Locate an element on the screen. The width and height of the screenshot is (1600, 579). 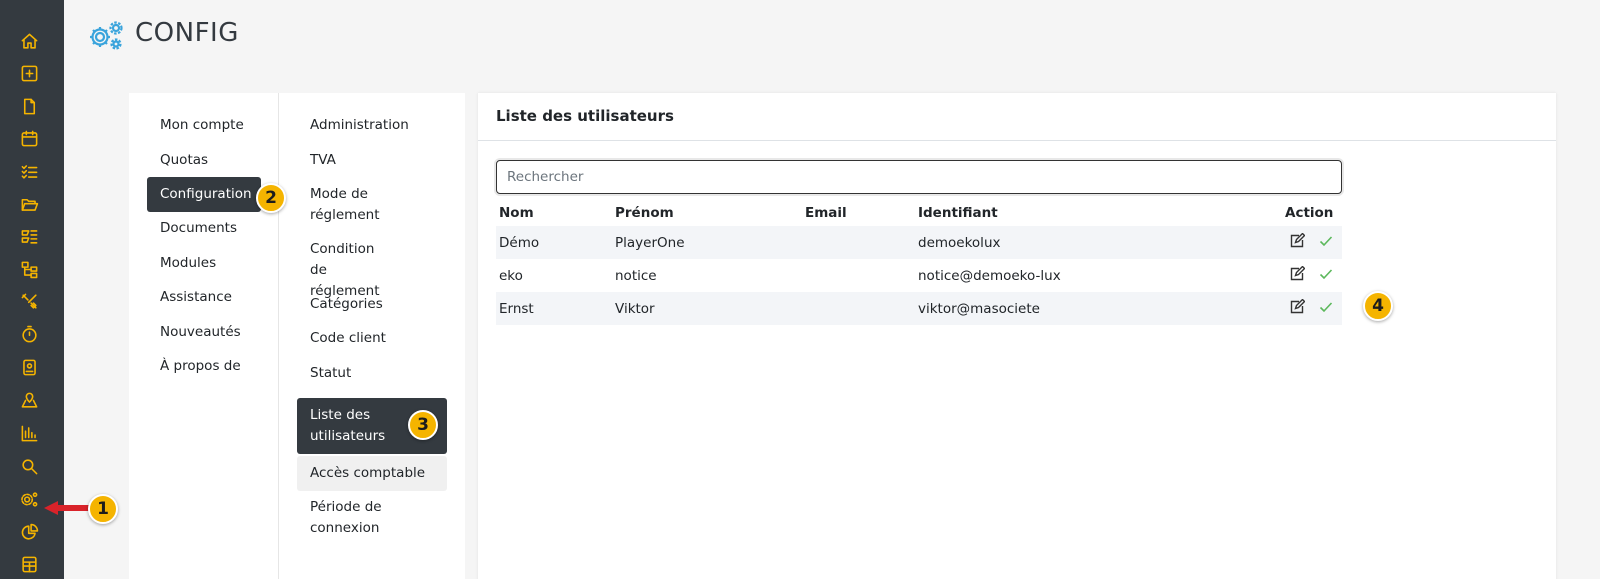
menu-item-categories: Catégories is located at coordinates (372, 304).